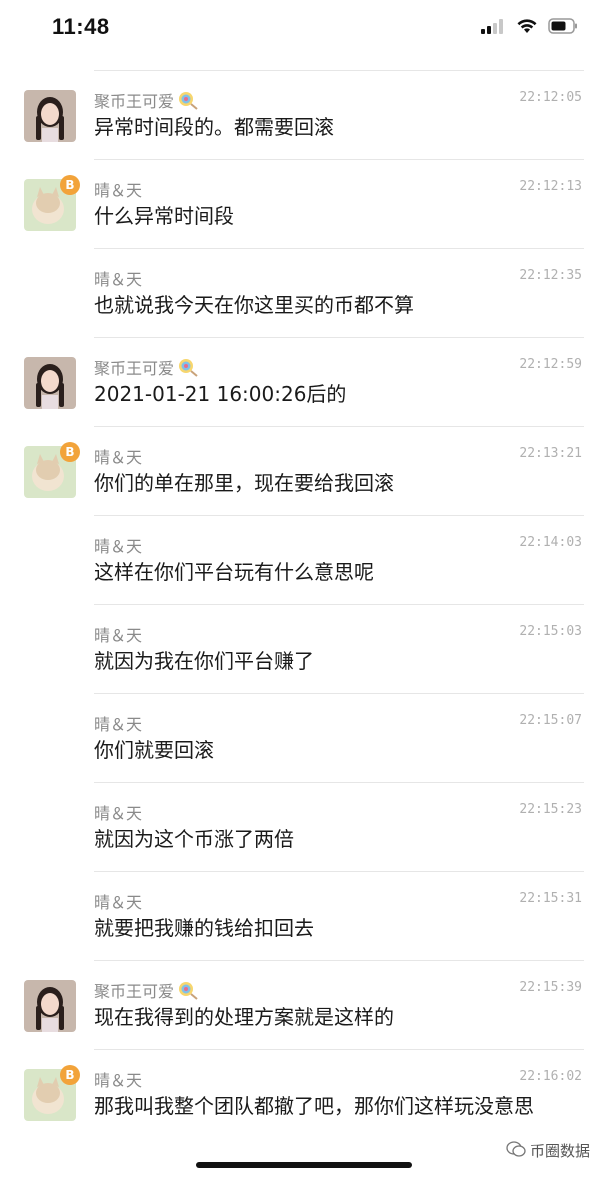 The image size is (608, 1179). What do you see at coordinates (204, 661) in the screenshot?
I see `message-text: 就因为我在你们平台赚了` at bounding box center [204, 661].